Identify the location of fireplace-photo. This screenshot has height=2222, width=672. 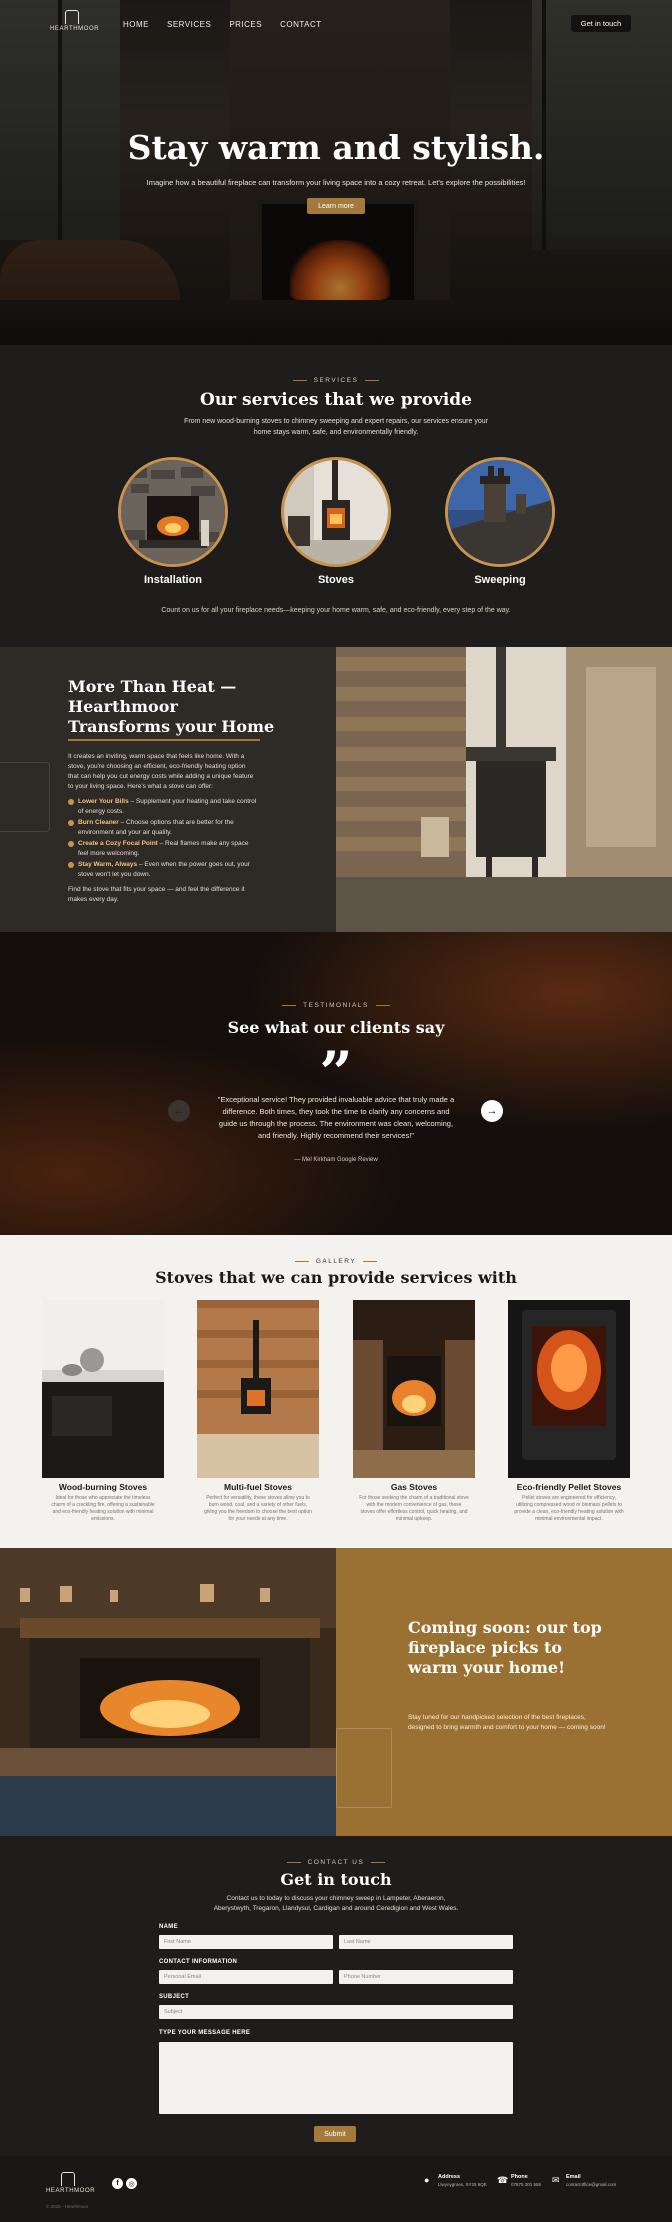
(168, 1692).